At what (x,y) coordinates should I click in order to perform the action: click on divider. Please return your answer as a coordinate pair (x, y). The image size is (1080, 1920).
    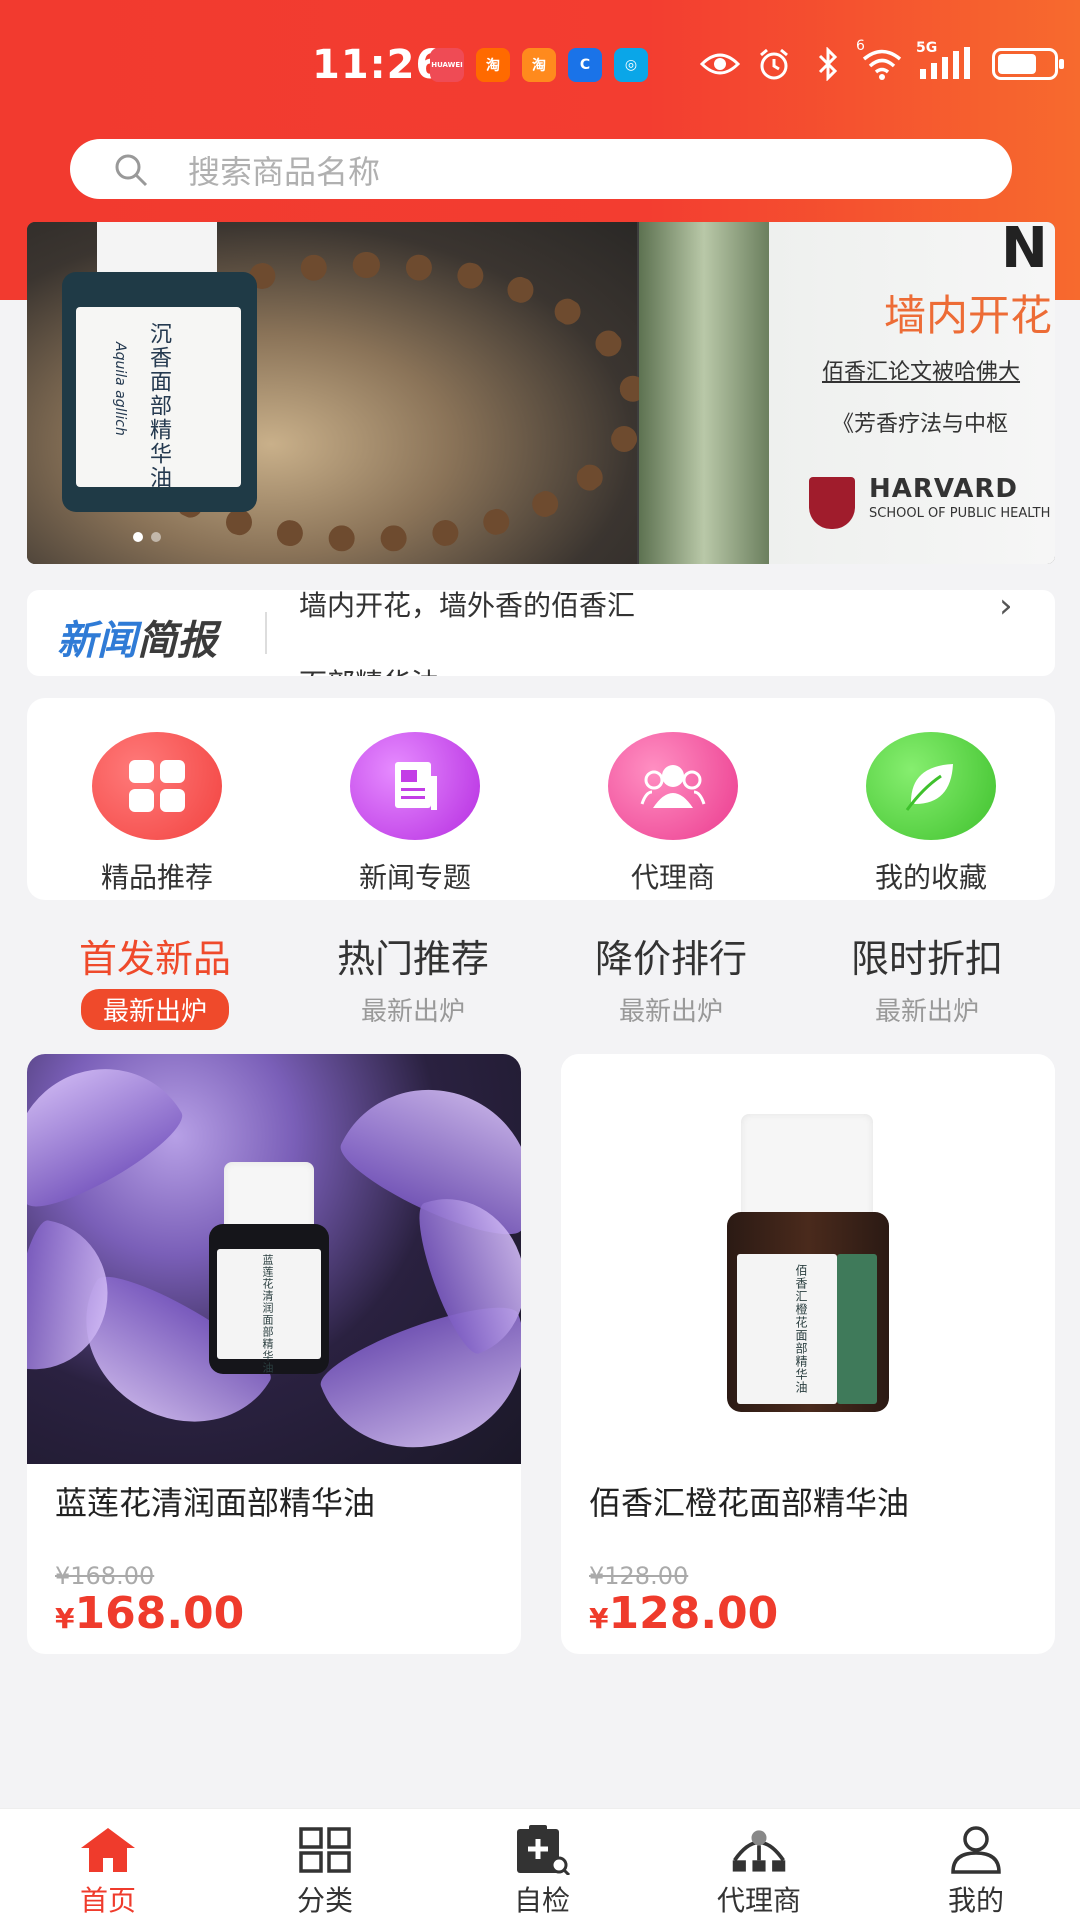
    Looking at the image, I should click on (266, 633).